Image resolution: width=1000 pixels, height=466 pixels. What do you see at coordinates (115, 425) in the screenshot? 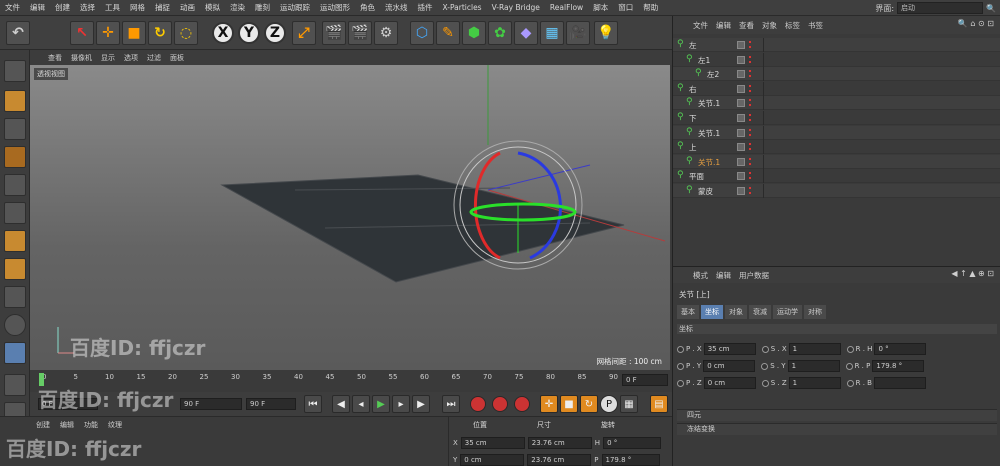
I see `material-menu-item: 纹理` at bounding box center [115, 425].